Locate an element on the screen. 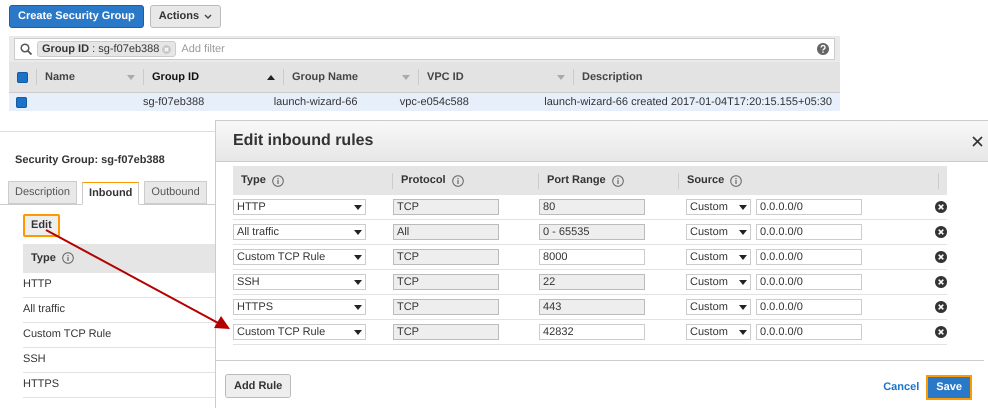 This screenshot has width=988, height=408. column-header: Group Name is located at coordinates (325, 77).